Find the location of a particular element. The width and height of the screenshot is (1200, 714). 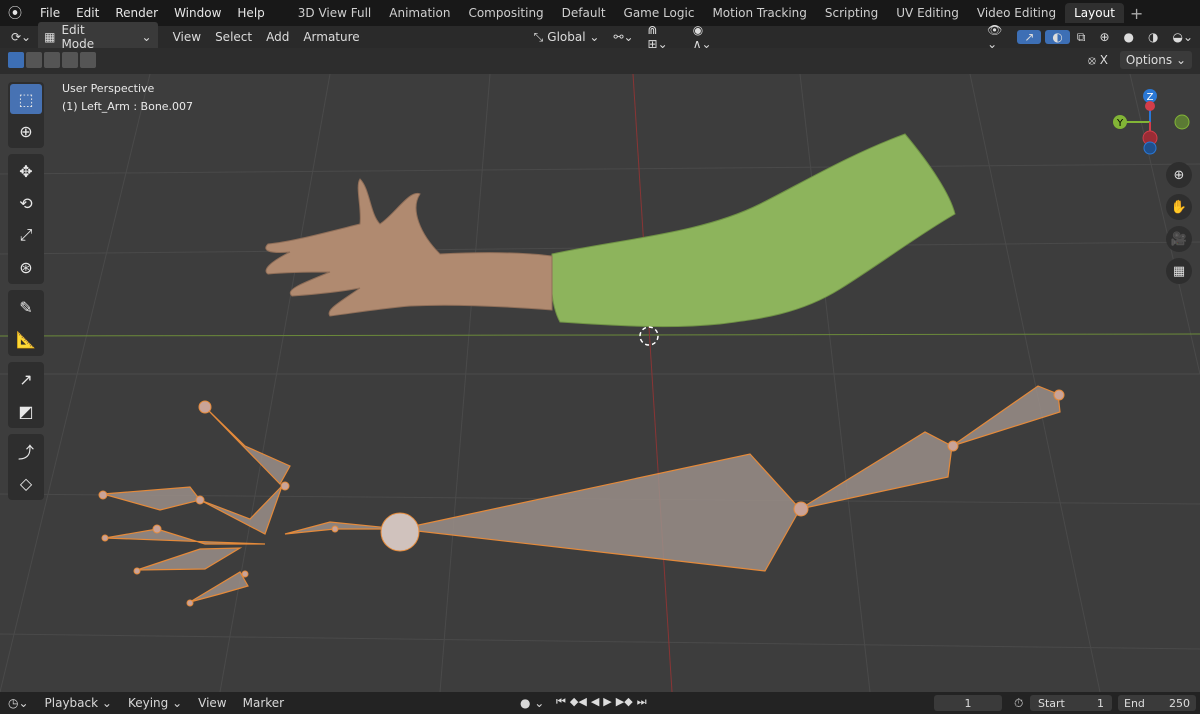

add-workspace-icon: + is located at coordinates (1136, 13).